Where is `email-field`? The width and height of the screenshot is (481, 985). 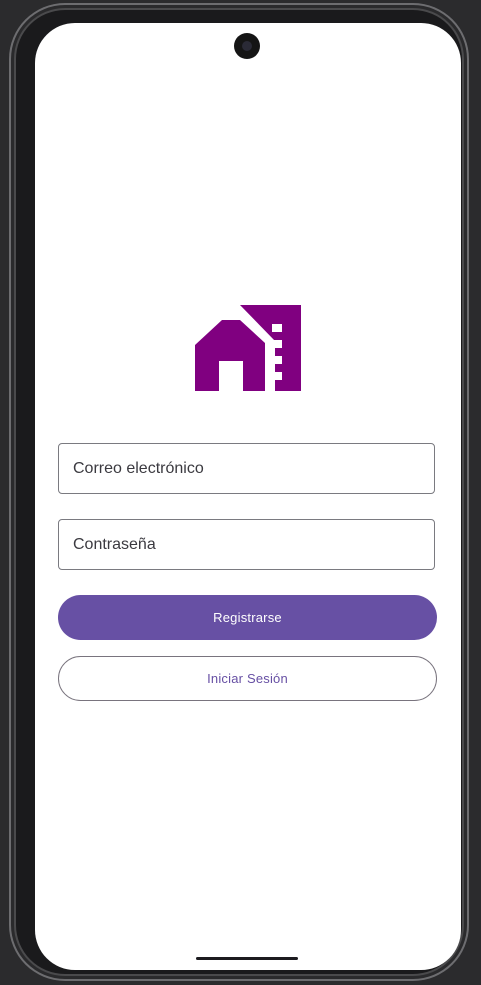 email-field is located at coordinates (246, 468).